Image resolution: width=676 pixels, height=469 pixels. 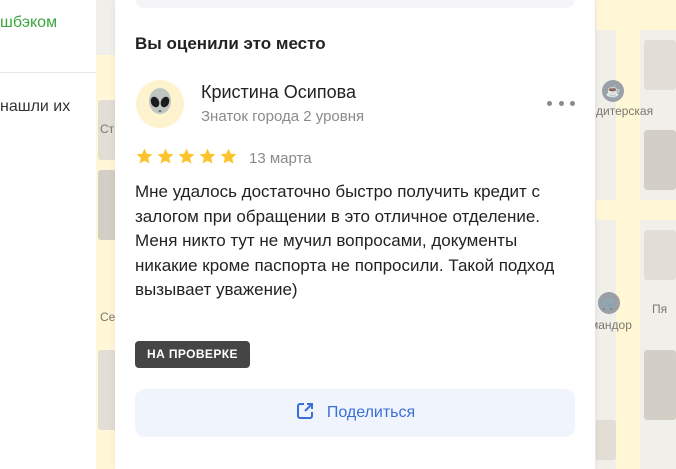 What do you see at coordinates (35, 106) in the screenshot?
I see `left-panel-text: нашли их` at bounding box center [35, 106].